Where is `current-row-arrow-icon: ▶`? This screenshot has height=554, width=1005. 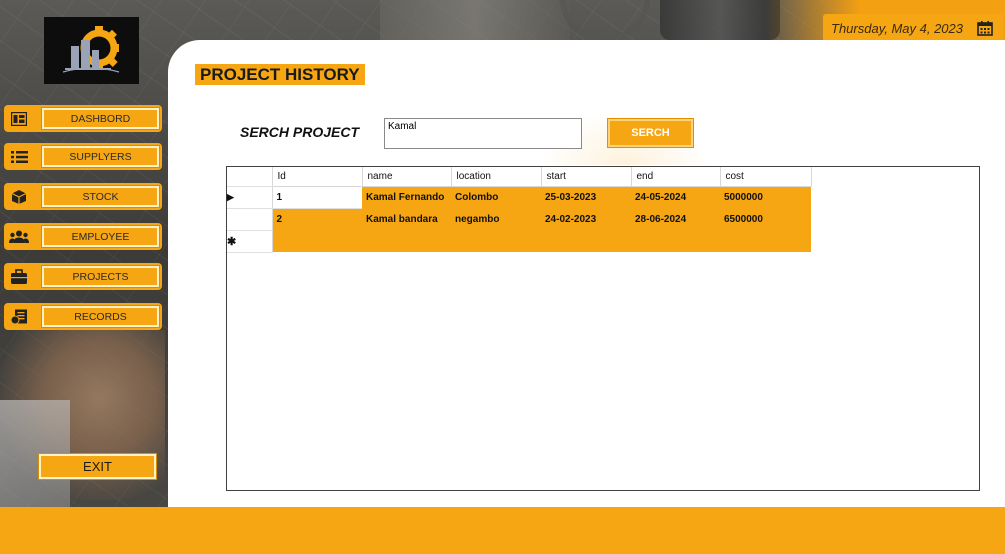 current-row-arrow-icon: ▶ is located at coordinates (250, 197).